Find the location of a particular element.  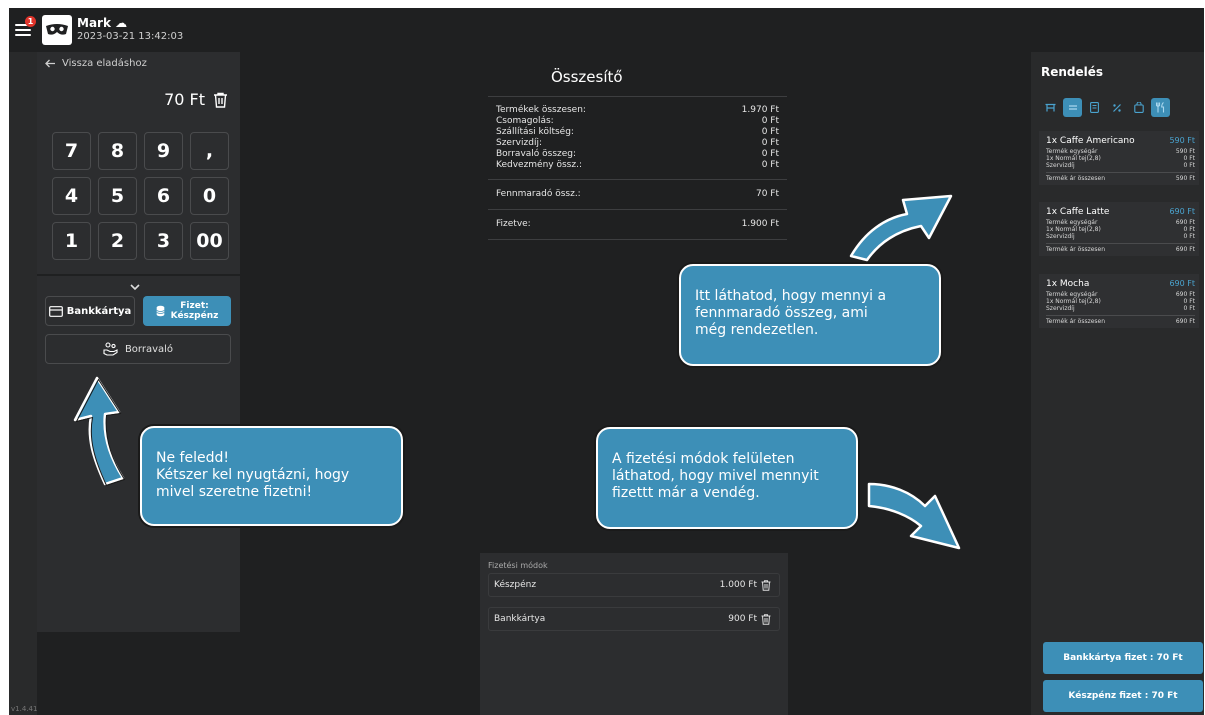

entered-amount: 70 Ft is located at coordinates (196, 99).